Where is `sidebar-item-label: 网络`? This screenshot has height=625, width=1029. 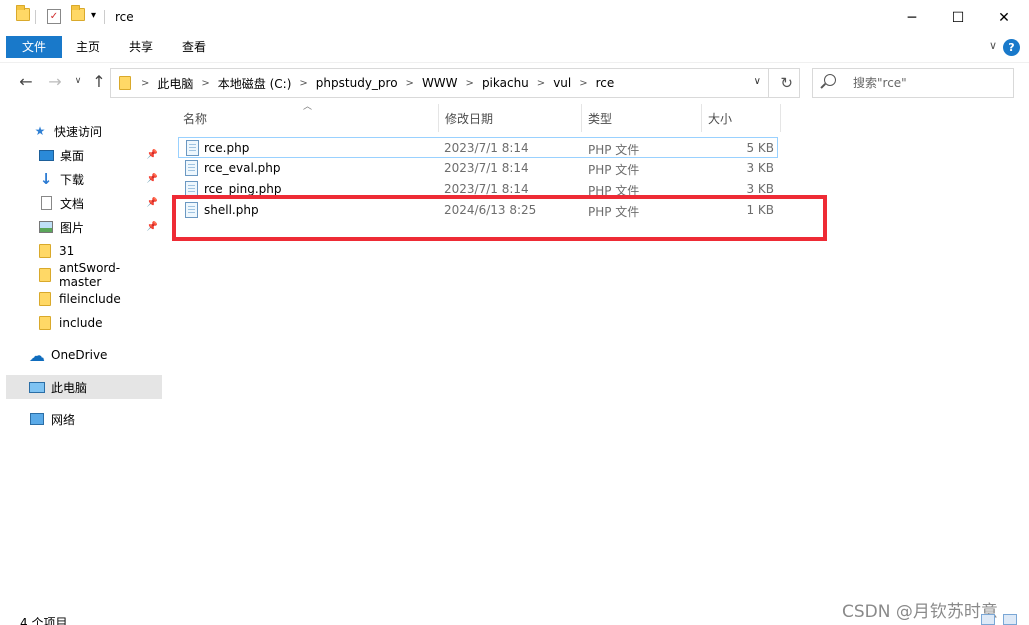 sidebar-item-label: 网络 is located at coordinates (63, 419).